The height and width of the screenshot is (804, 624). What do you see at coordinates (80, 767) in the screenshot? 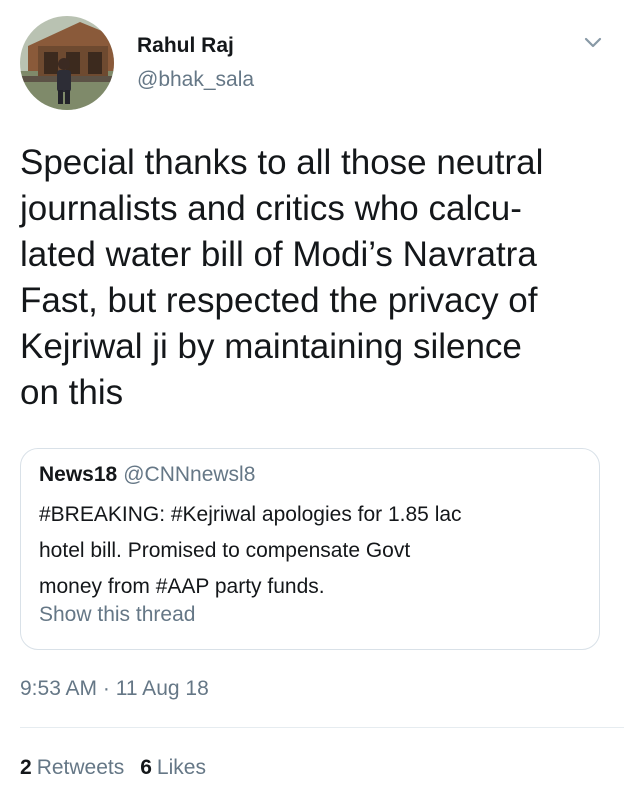
I see `retweets-label: Retweets` at bounding box center [80, 767].